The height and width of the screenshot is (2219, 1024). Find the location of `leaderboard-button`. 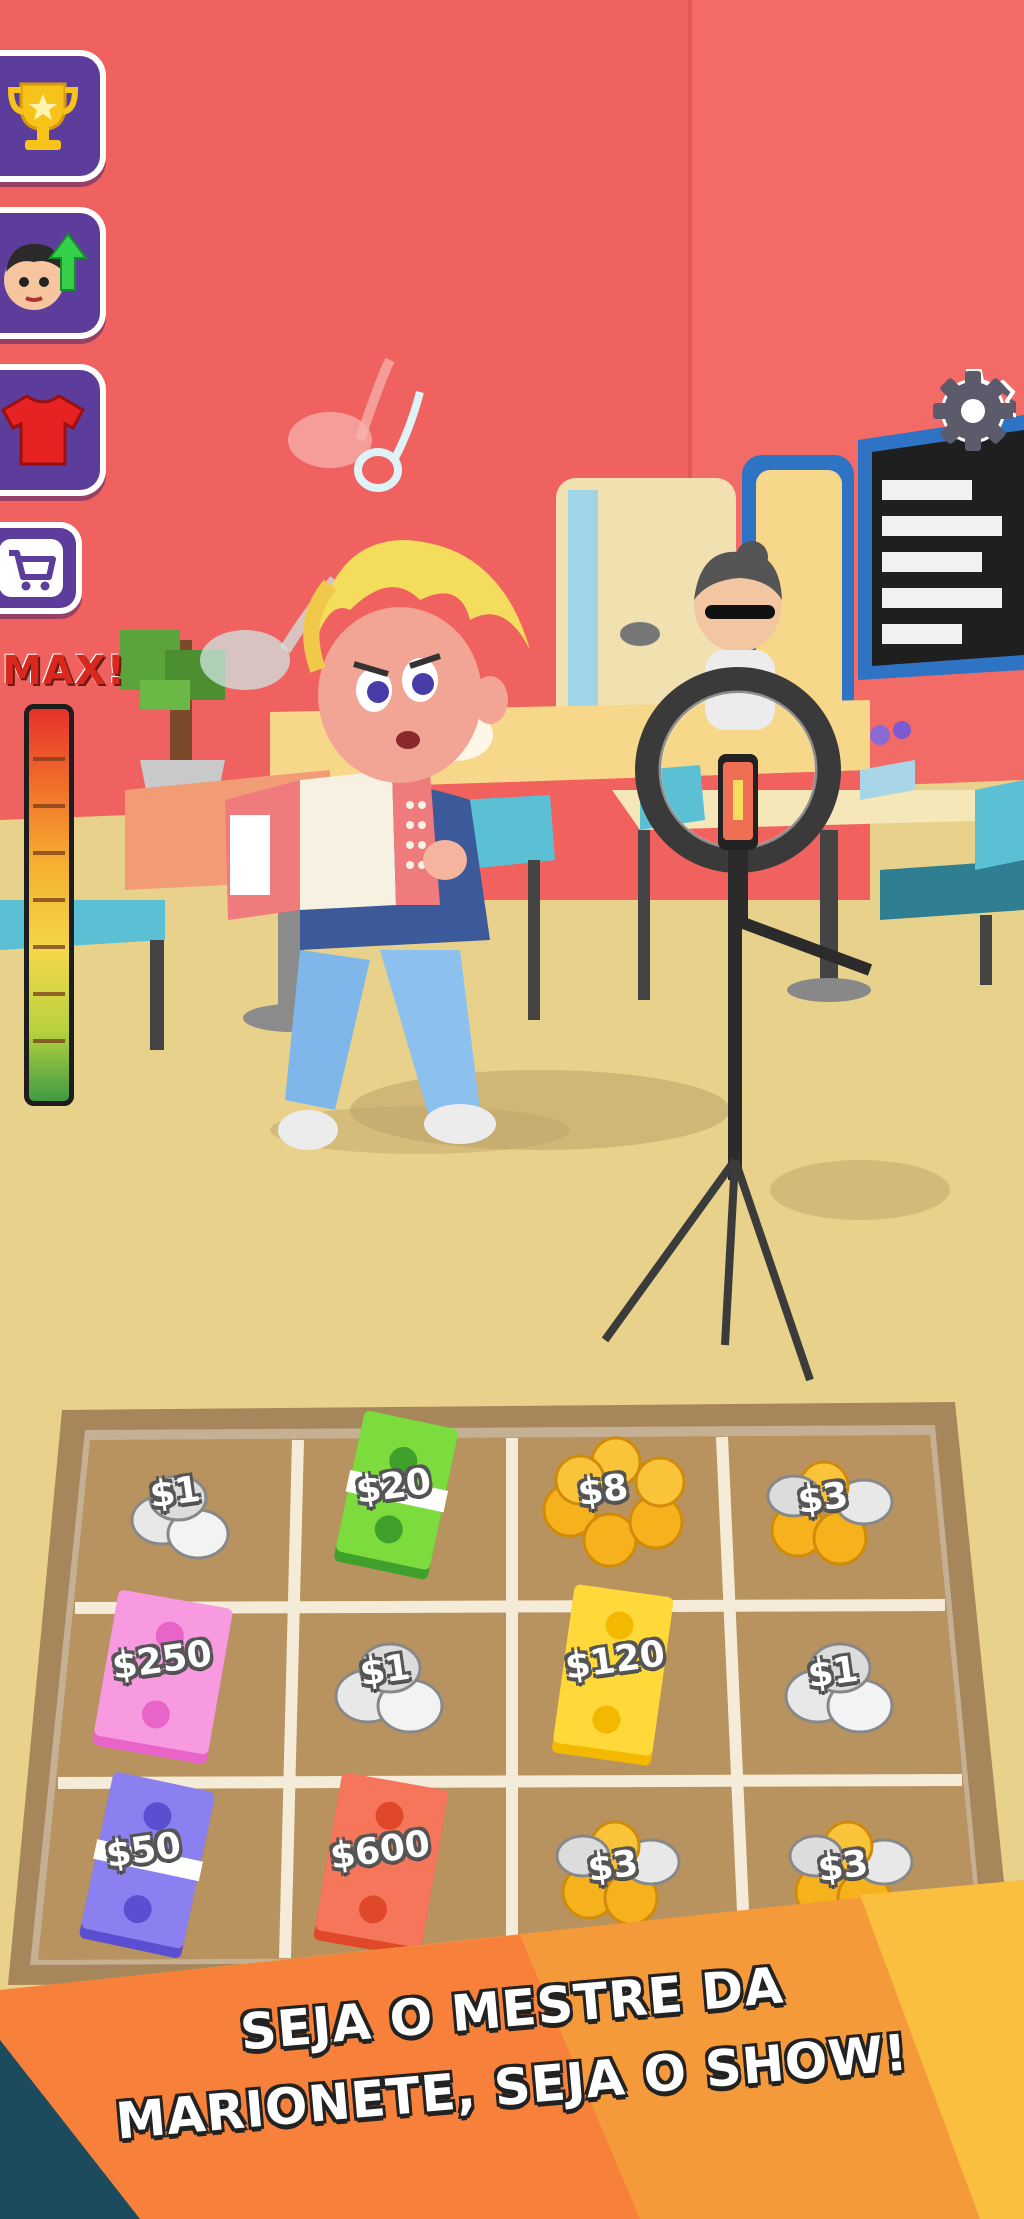

leaderboard-button is located at coordinates (53, 116).